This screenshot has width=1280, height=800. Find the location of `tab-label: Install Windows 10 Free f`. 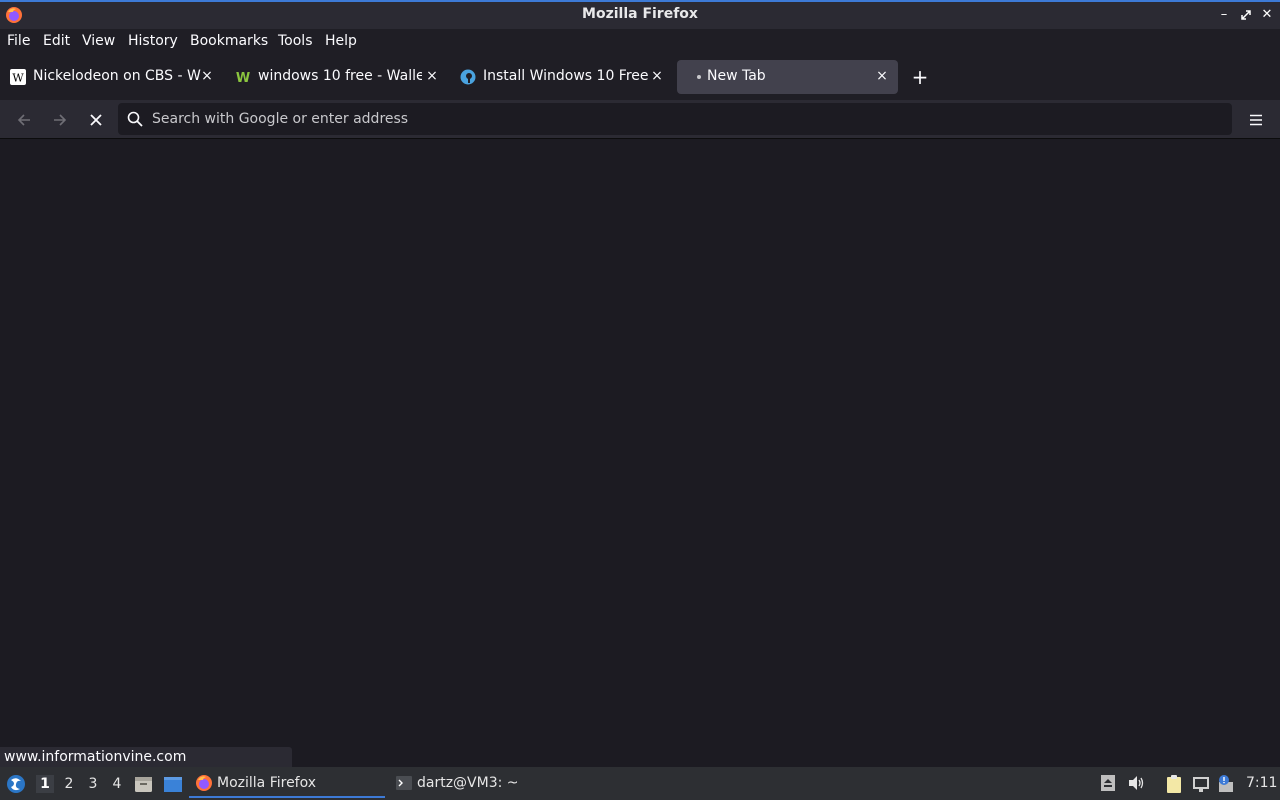

tab-label: Install Windows 10 Free f is located at coordinates (565, 76).